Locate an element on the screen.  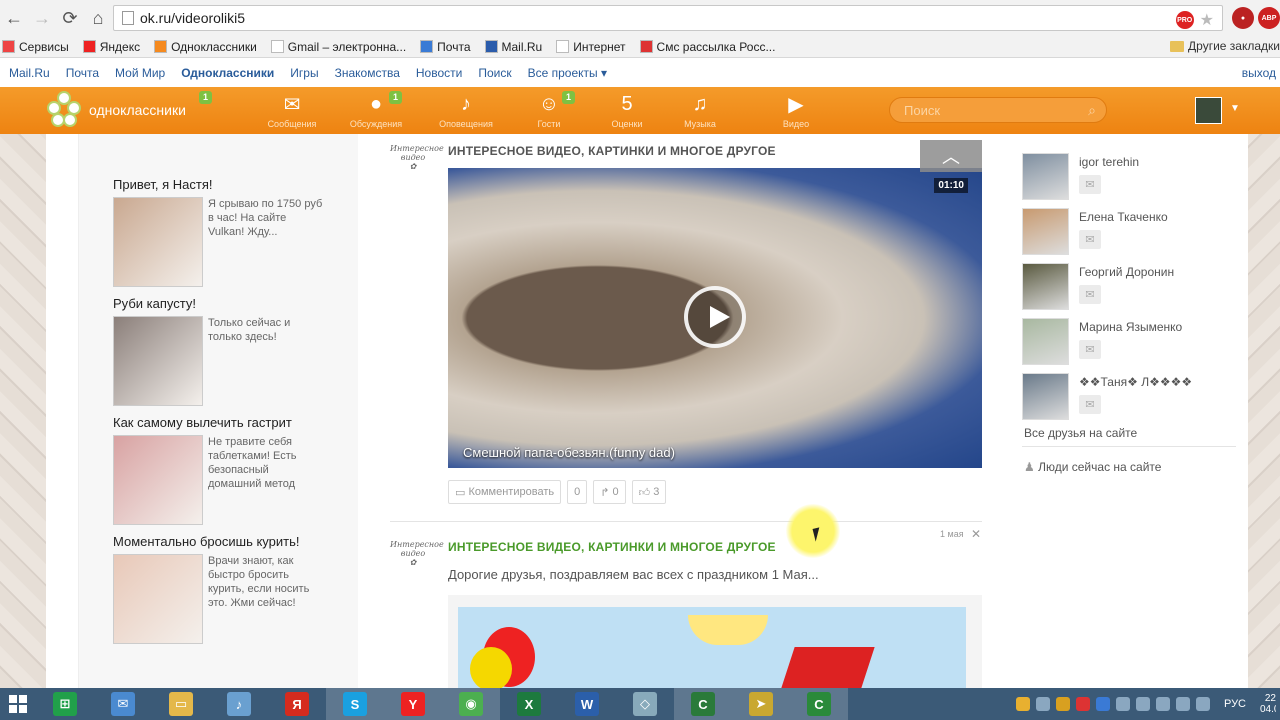
address-bar: ok.ru/videoroliki5 PRO ★ is located at coordinates (668, 18).